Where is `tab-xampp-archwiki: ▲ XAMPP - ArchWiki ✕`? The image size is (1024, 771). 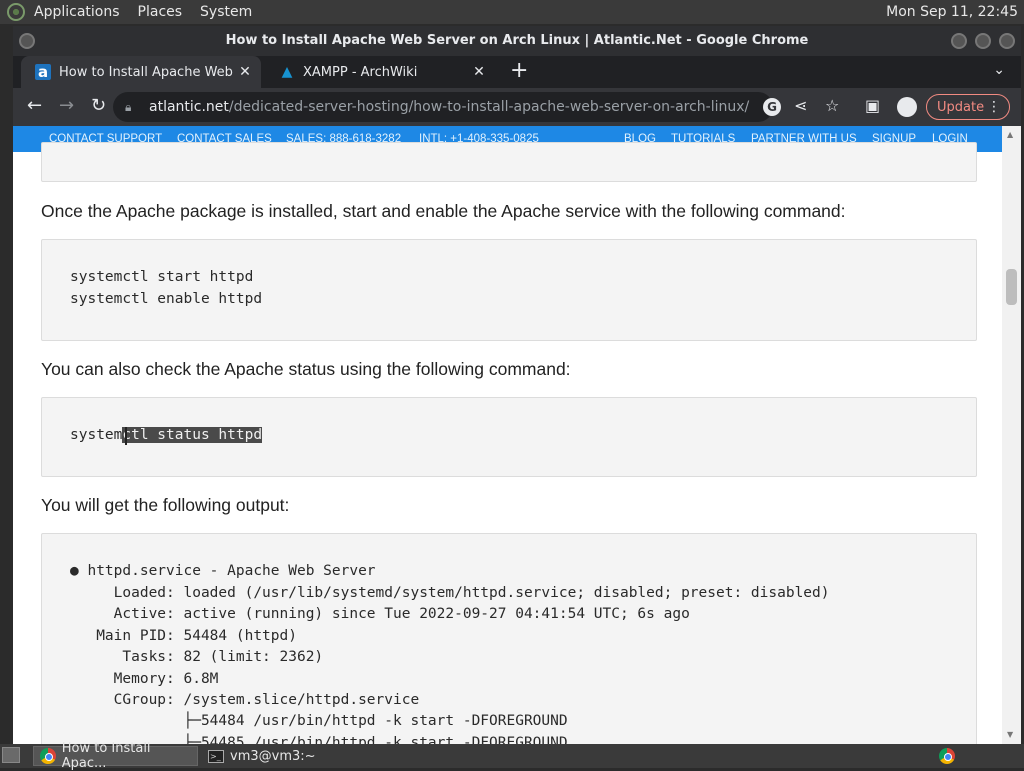
tab-xampp-archwiki: ▲ XAMPP - ArchWiki ✕ is located at coordinates (380, 72).